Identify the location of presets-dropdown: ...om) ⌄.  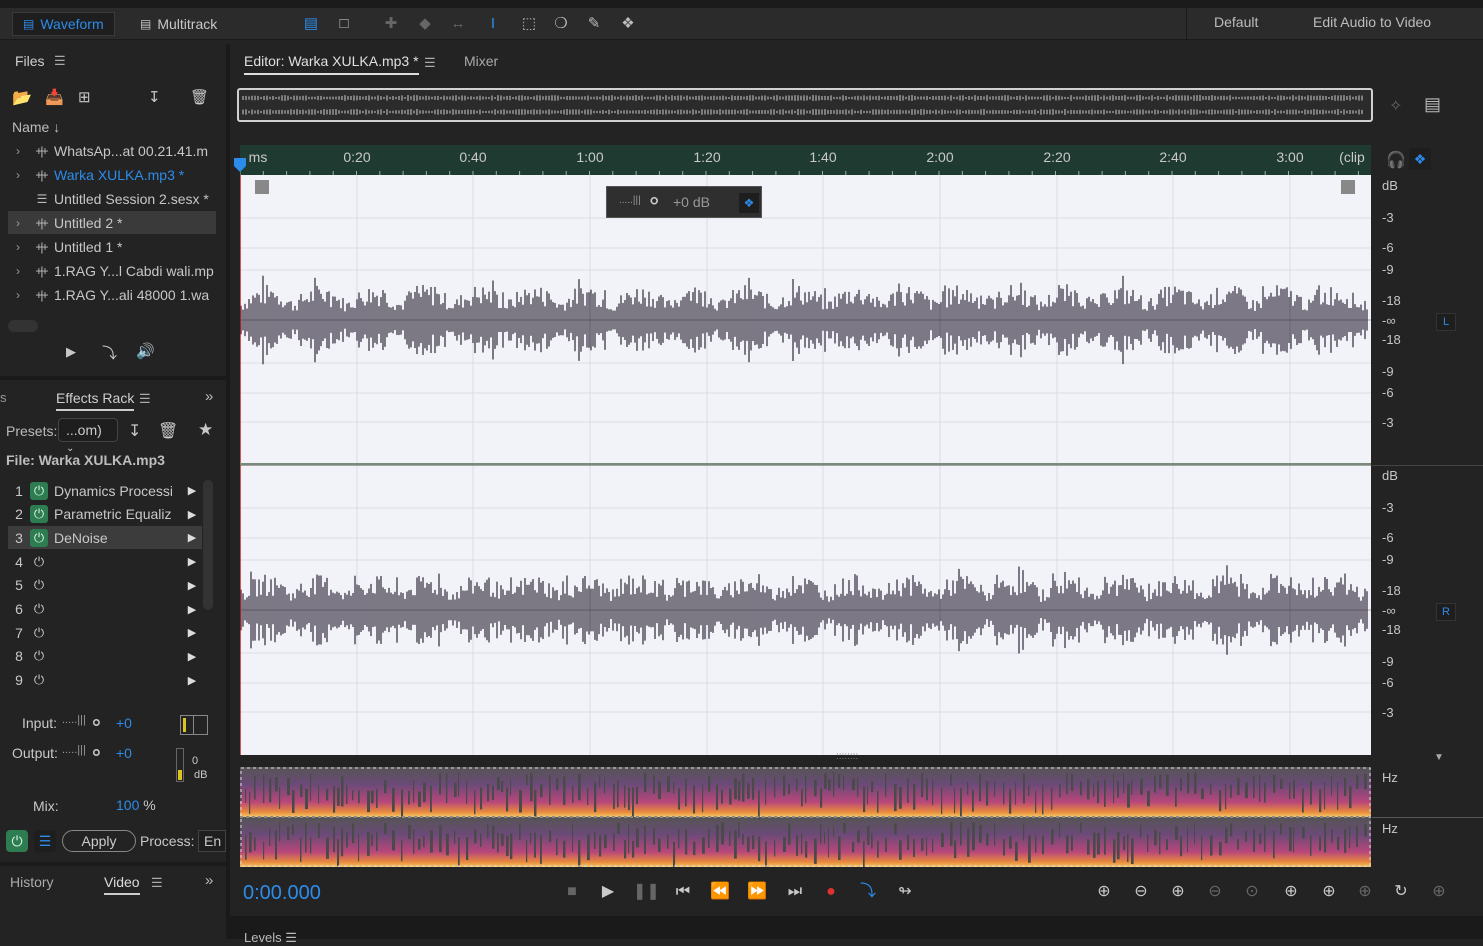
(88, 436).